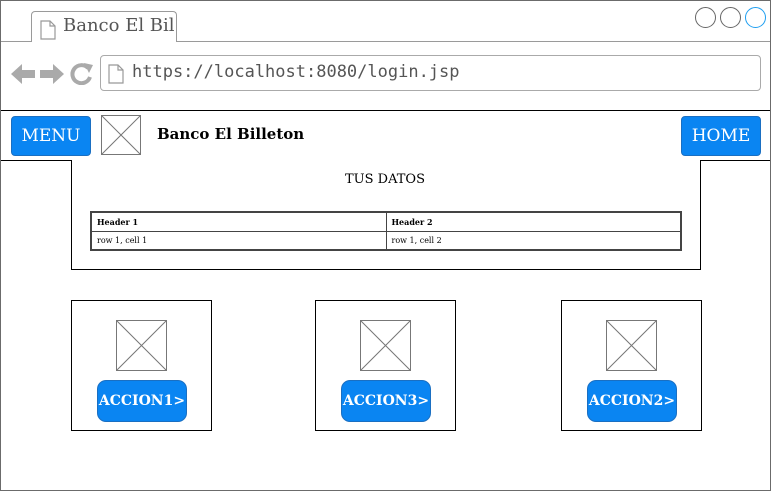 The image size is (771, 491). What do you see at coordinates (51, 136) in the screenshot?
I see `menu-button: MENU` at bounding box center [51, 136].